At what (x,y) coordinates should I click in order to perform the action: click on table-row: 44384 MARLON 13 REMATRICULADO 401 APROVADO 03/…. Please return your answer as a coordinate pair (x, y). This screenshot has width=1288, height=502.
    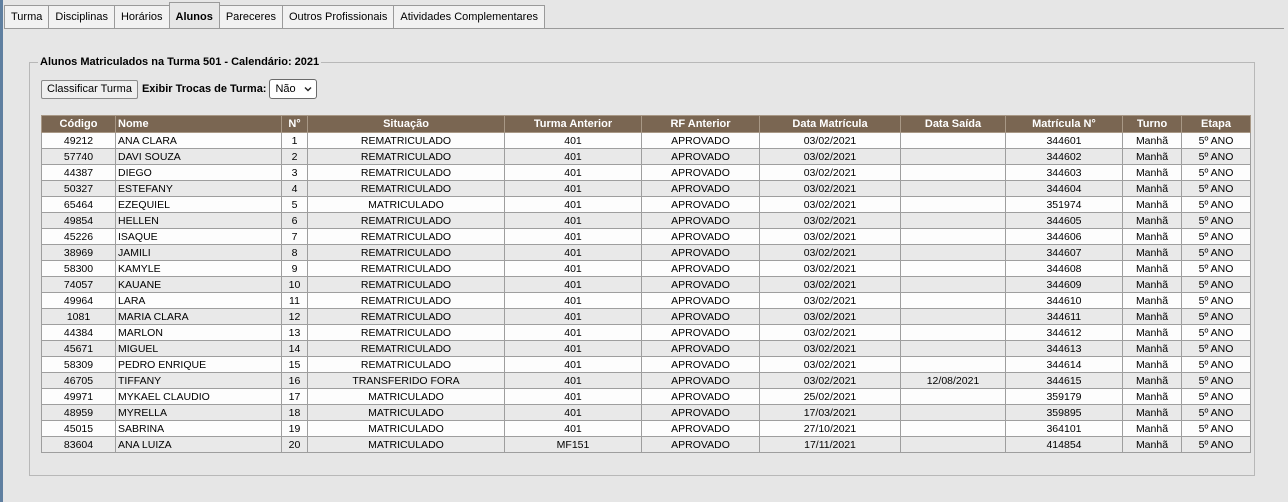
    Looking at the image, I should click on (646, 332).